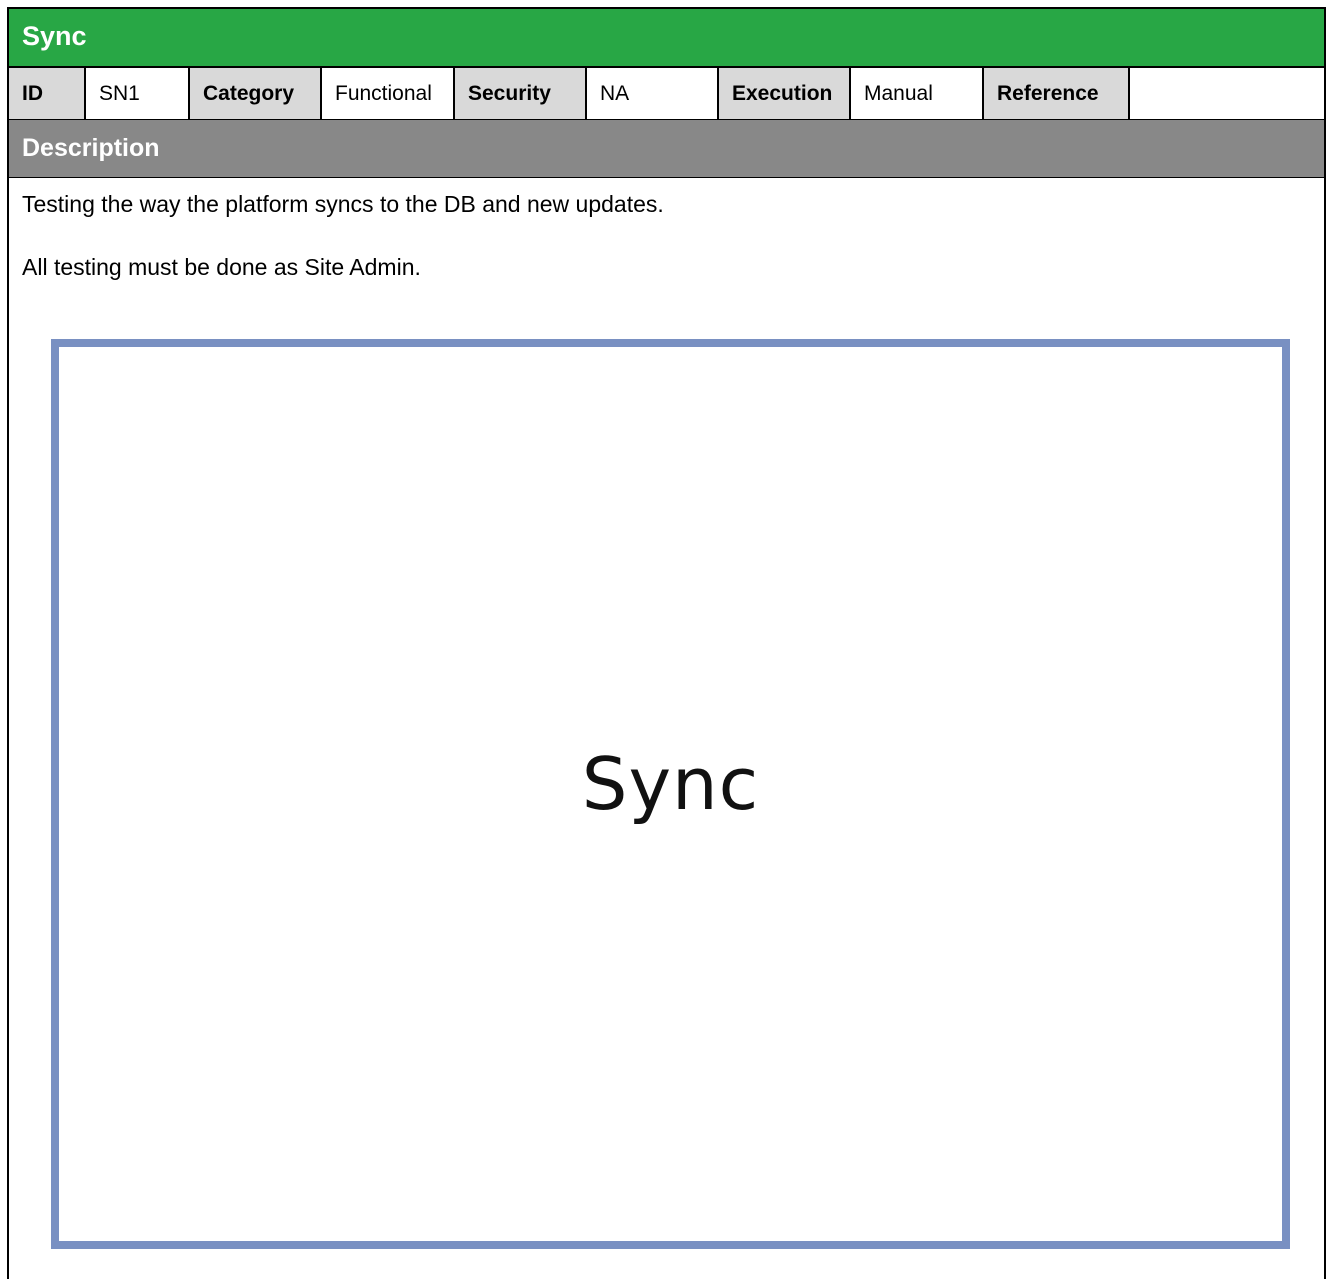 The height and width of the screenshot is (1279, 1326). I want to click on execution-label: Execution, so click(785, 93).